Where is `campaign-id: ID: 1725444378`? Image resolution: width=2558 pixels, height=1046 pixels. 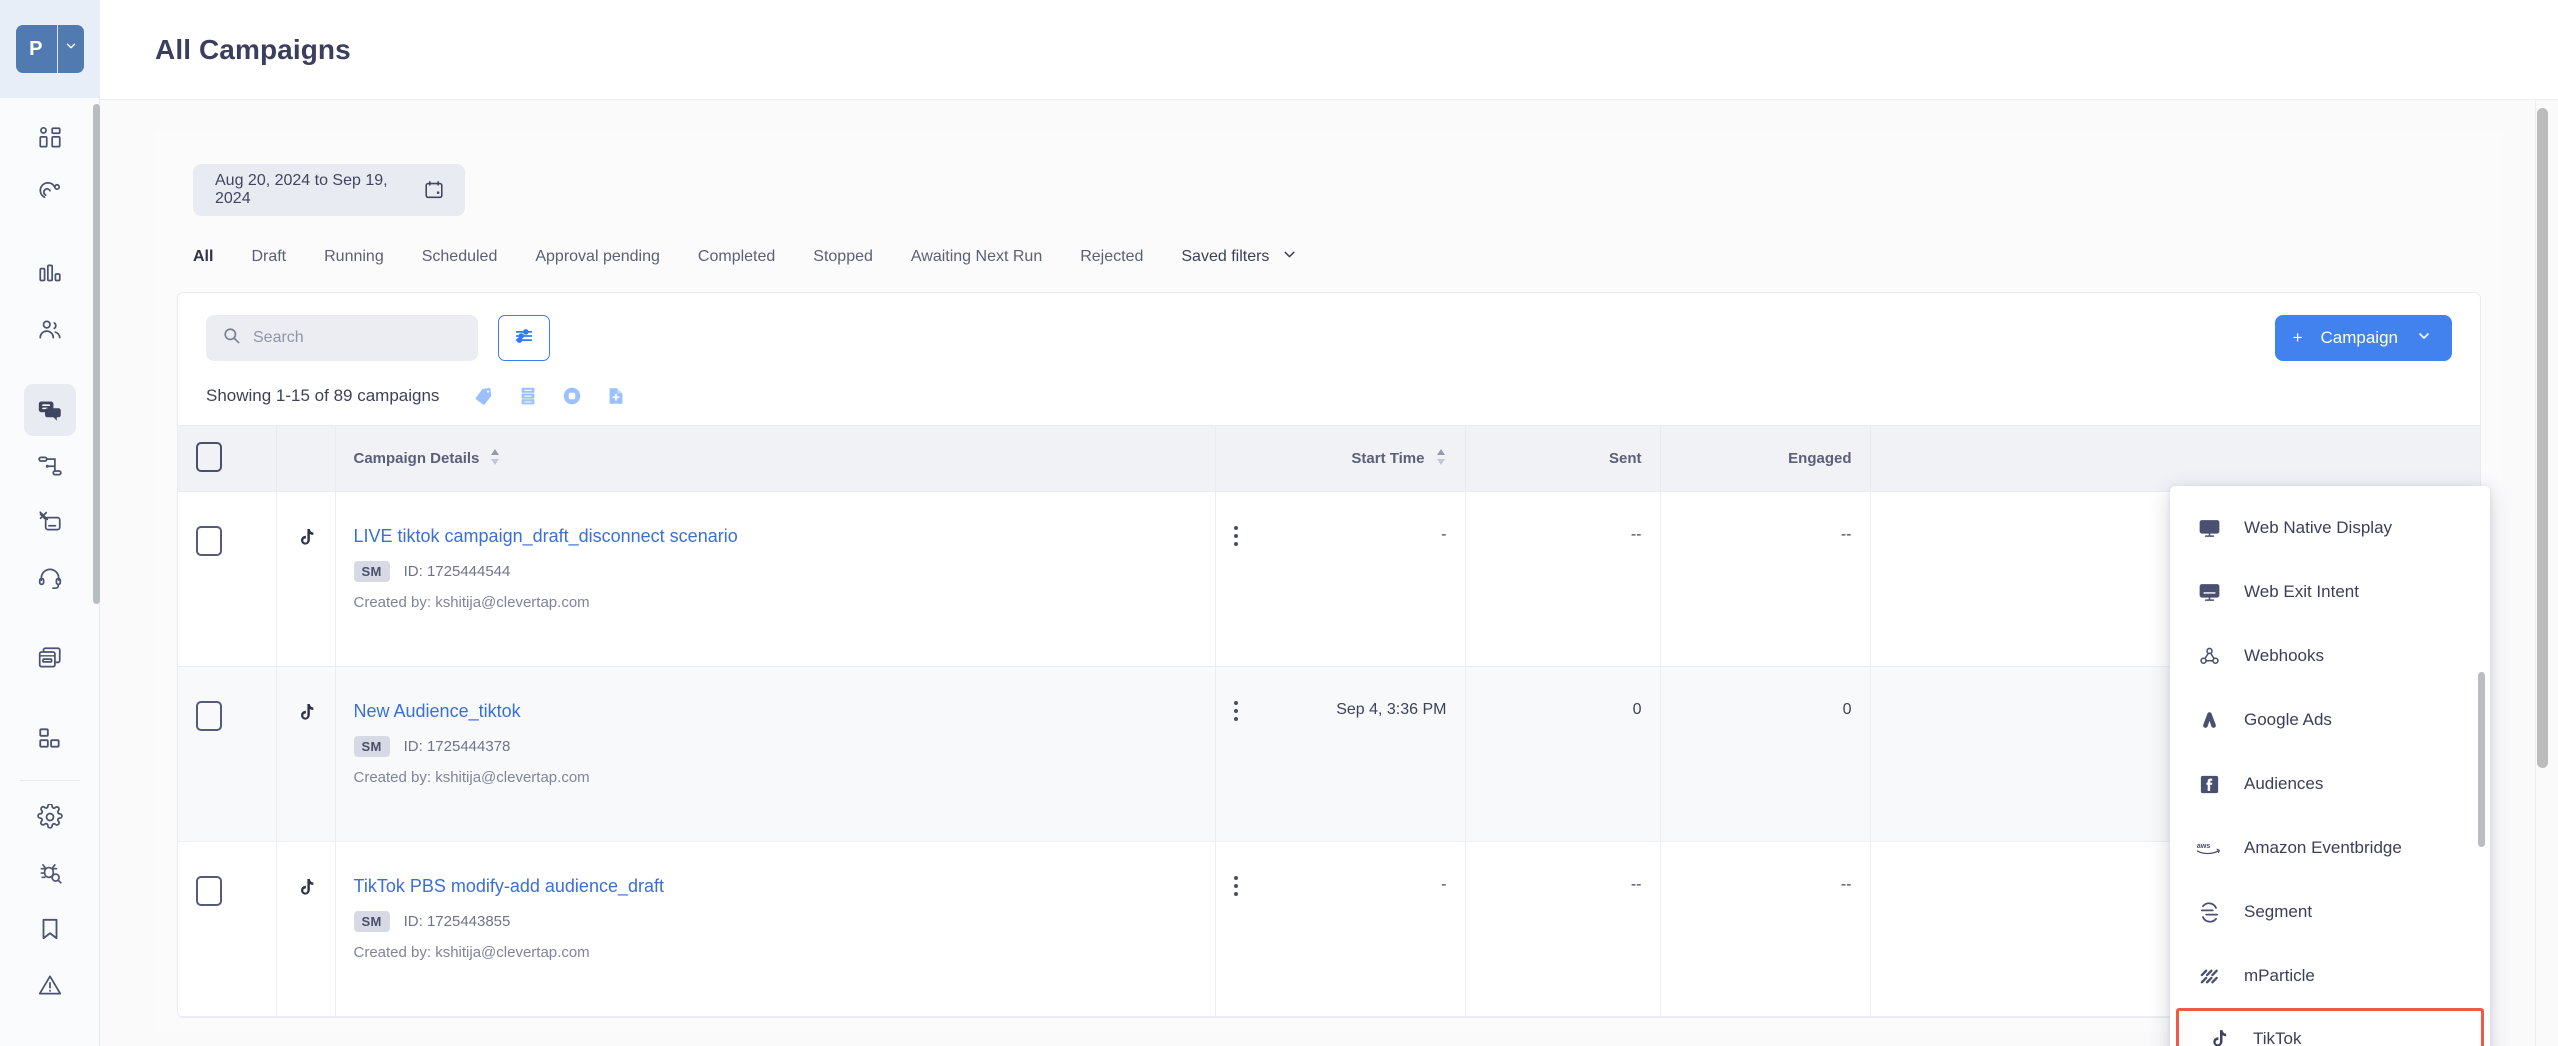
campaign-id: ID: 1725444378 is located at coordinates (457, 746).